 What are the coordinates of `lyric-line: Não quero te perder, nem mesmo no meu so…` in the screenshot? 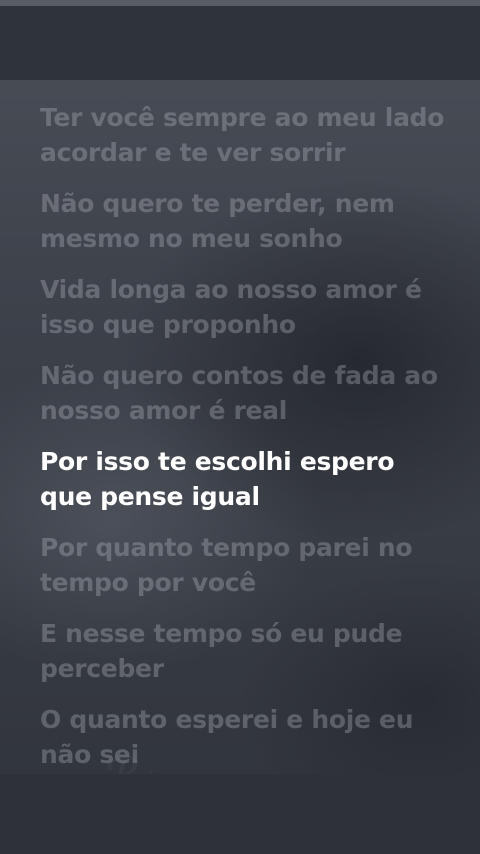 It's located at (245, 221).